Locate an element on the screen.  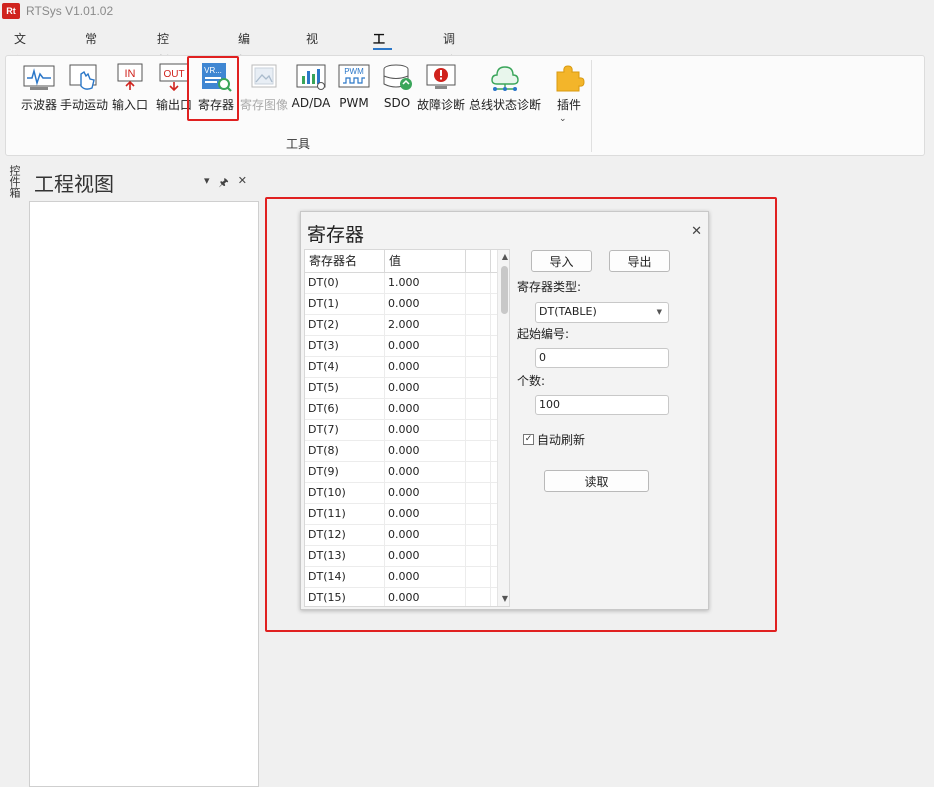
ribbon-tool-9: 故障诊断 is located at coordinates (441, 90).